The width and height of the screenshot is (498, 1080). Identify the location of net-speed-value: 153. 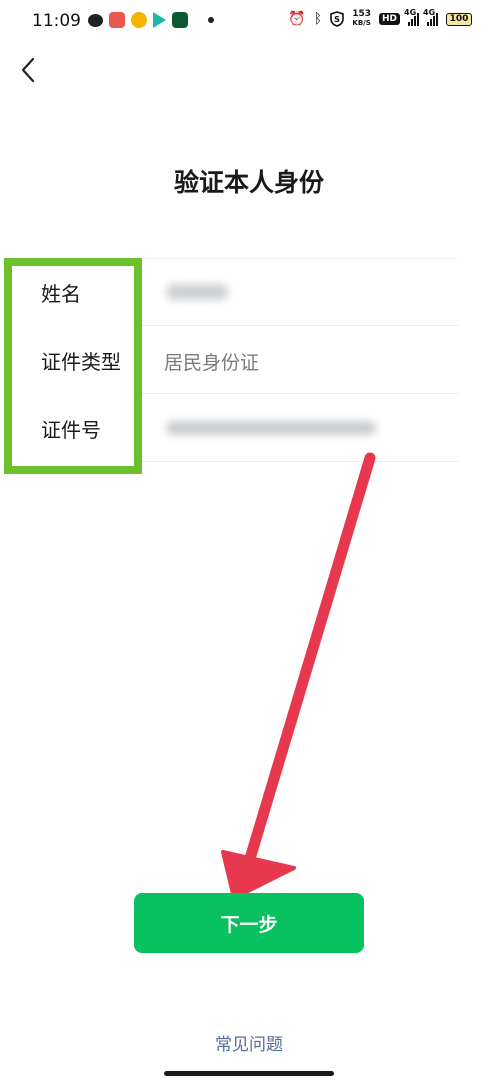
(361, 14).